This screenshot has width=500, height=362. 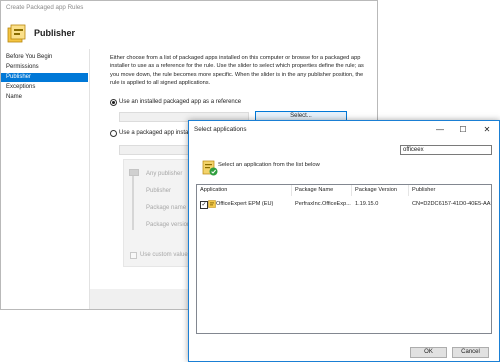 What do you see at coordinates (44, 77) in the screenshot?
I see `nav-publisher: Publisher` at bounding box center [44, 77].